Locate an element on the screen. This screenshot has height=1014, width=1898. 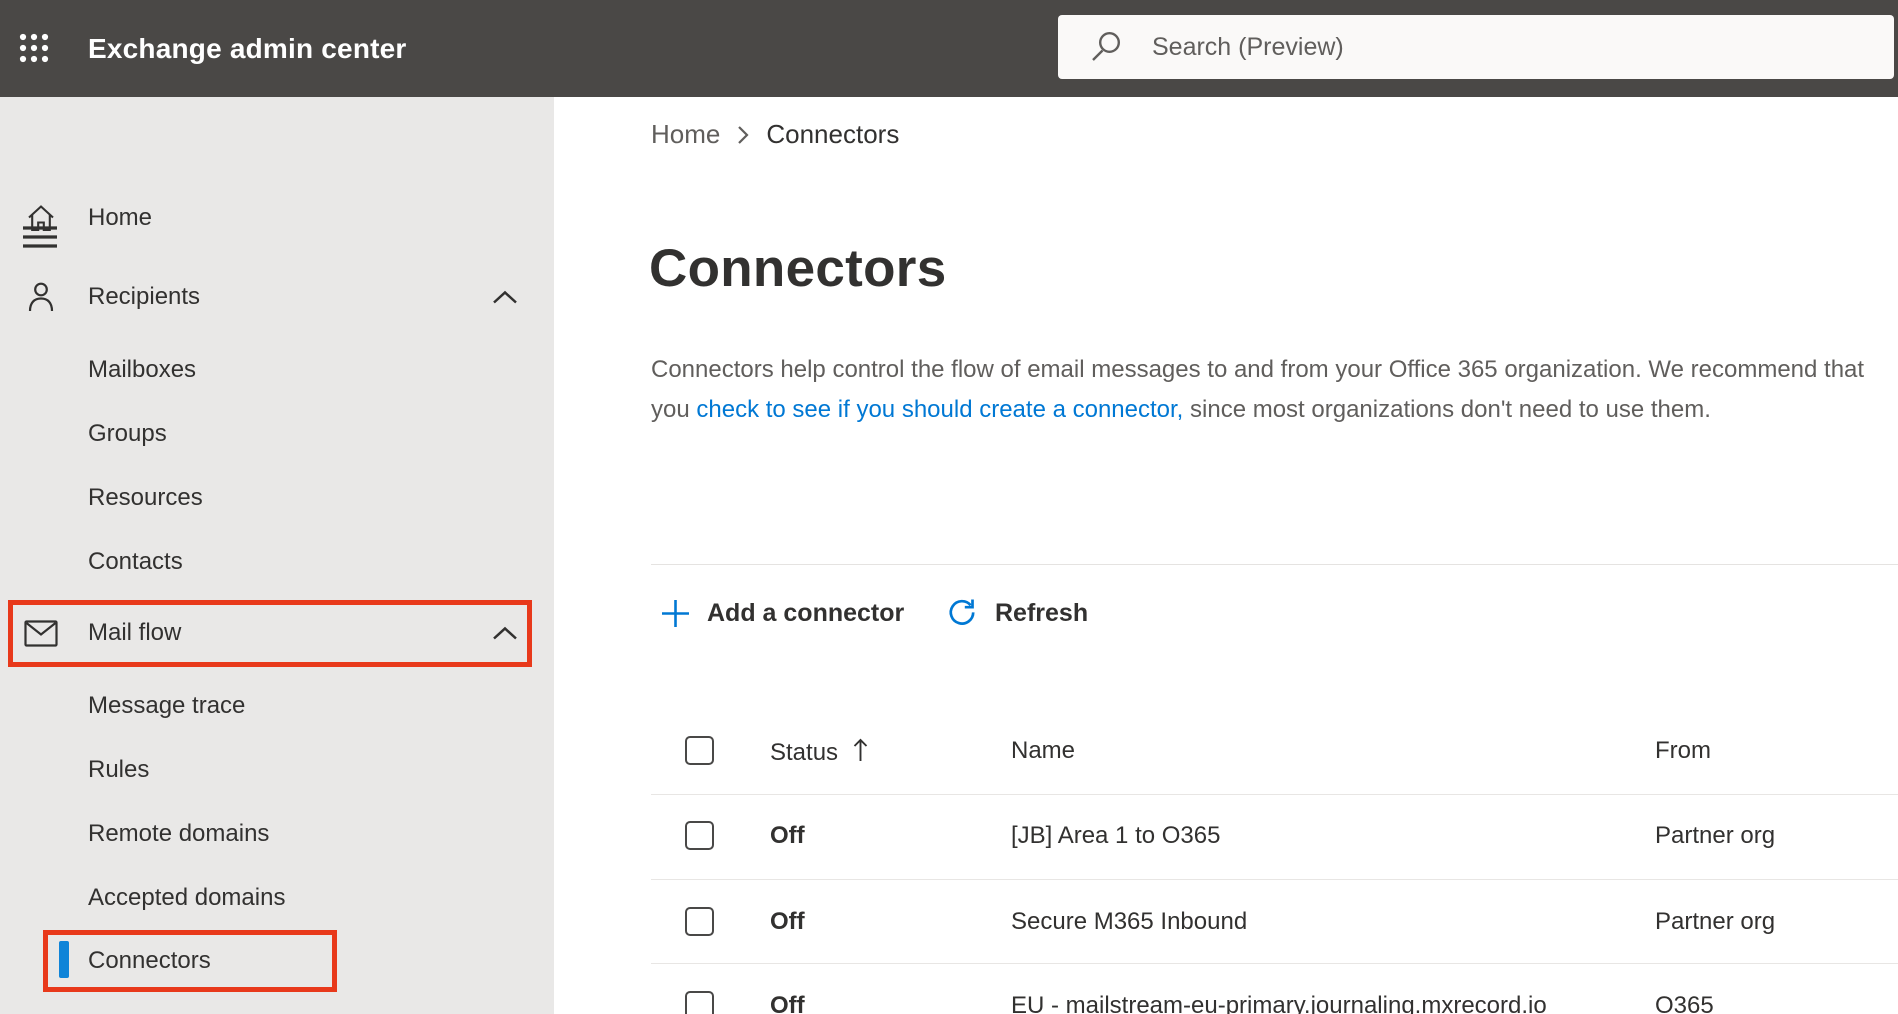
sidebar-item-label: Home is located at coordinates (120, 217).